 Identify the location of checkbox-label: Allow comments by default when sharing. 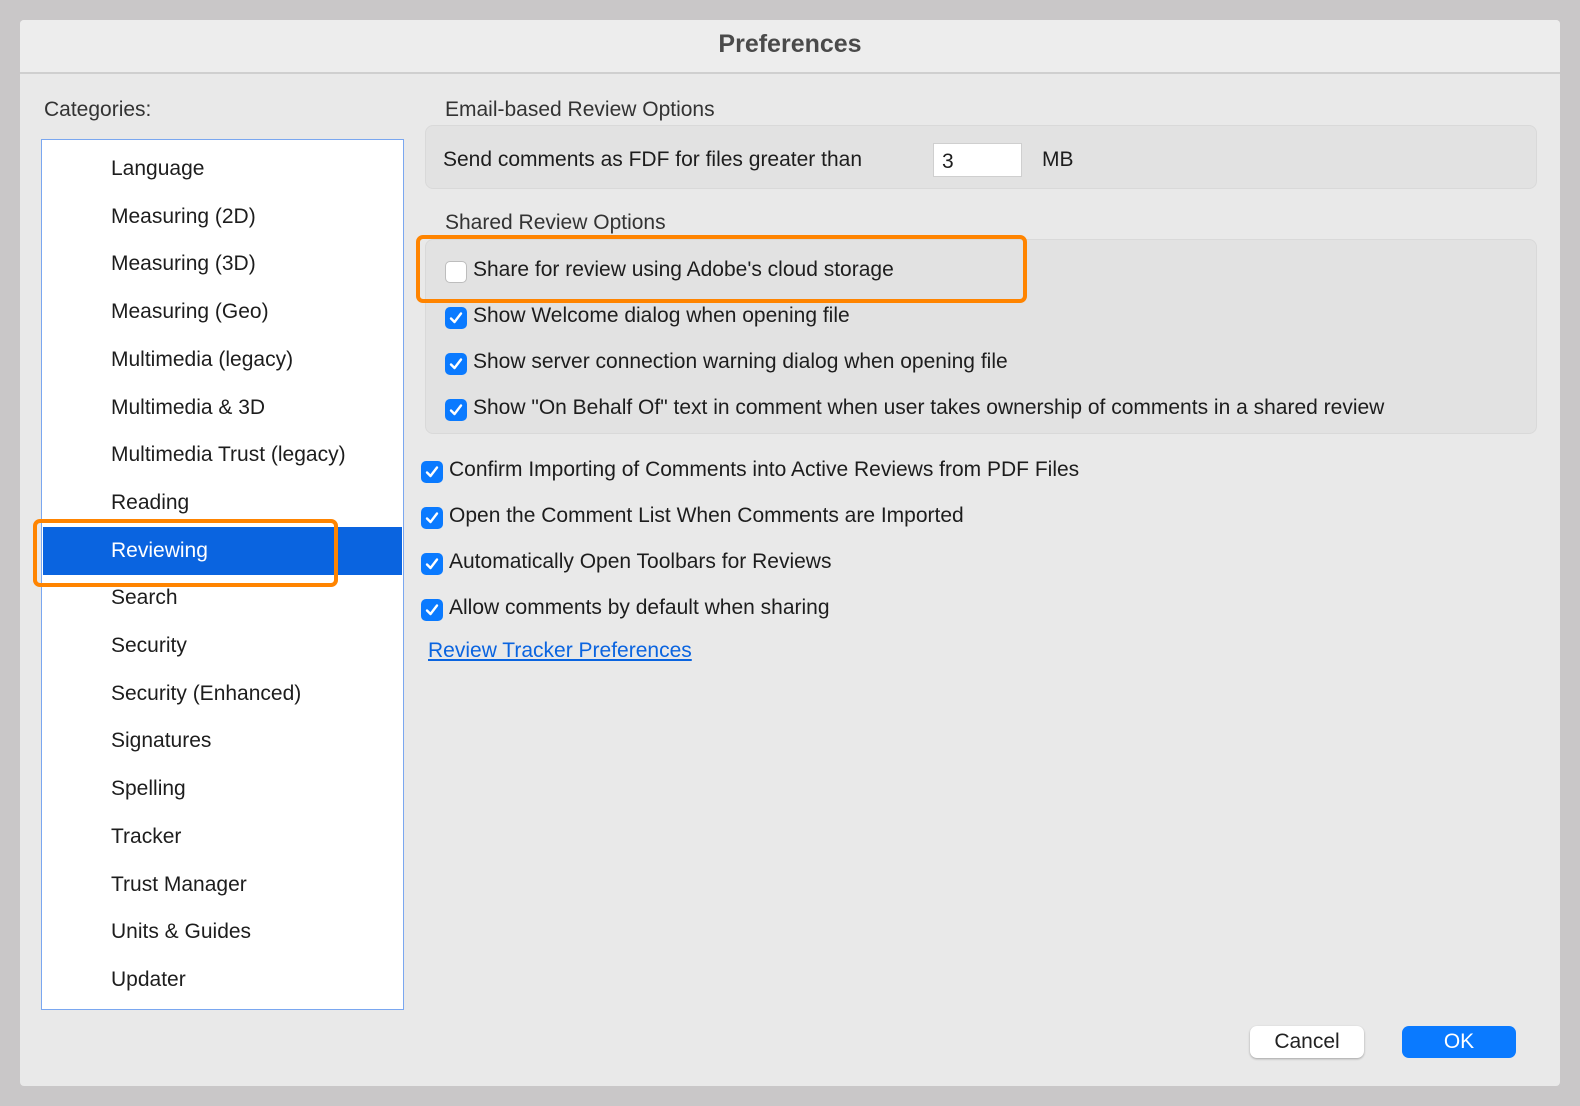
(639, 608).